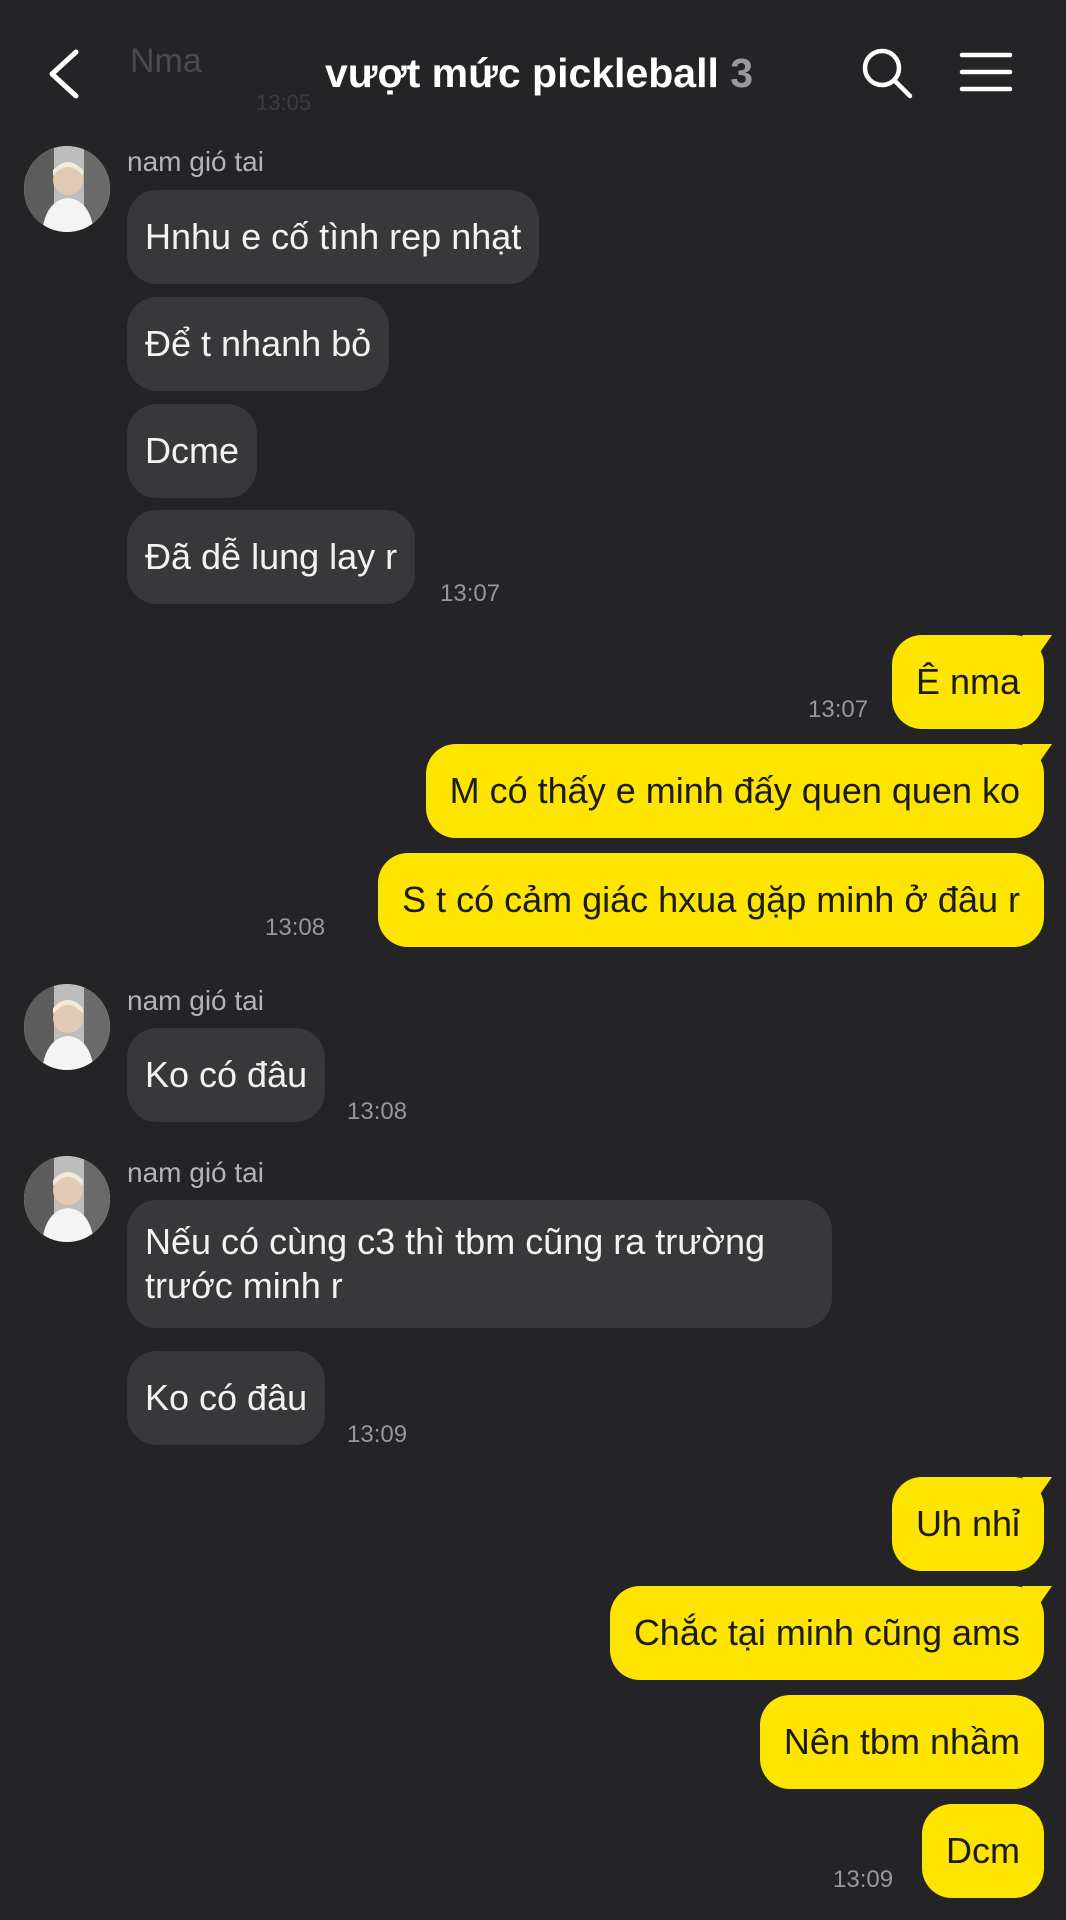 Image resolution: width=1066 pixels, height=1920 pixels. I want to click on scrolled-message-time: 13:05, so click(284, 102).